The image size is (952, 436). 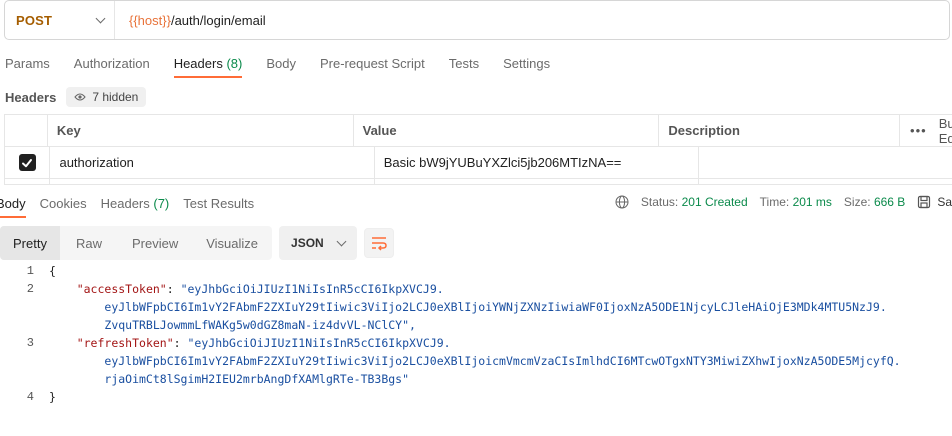 I want to click on tab-label: Pre-request Script, so click(x=372, y=63).